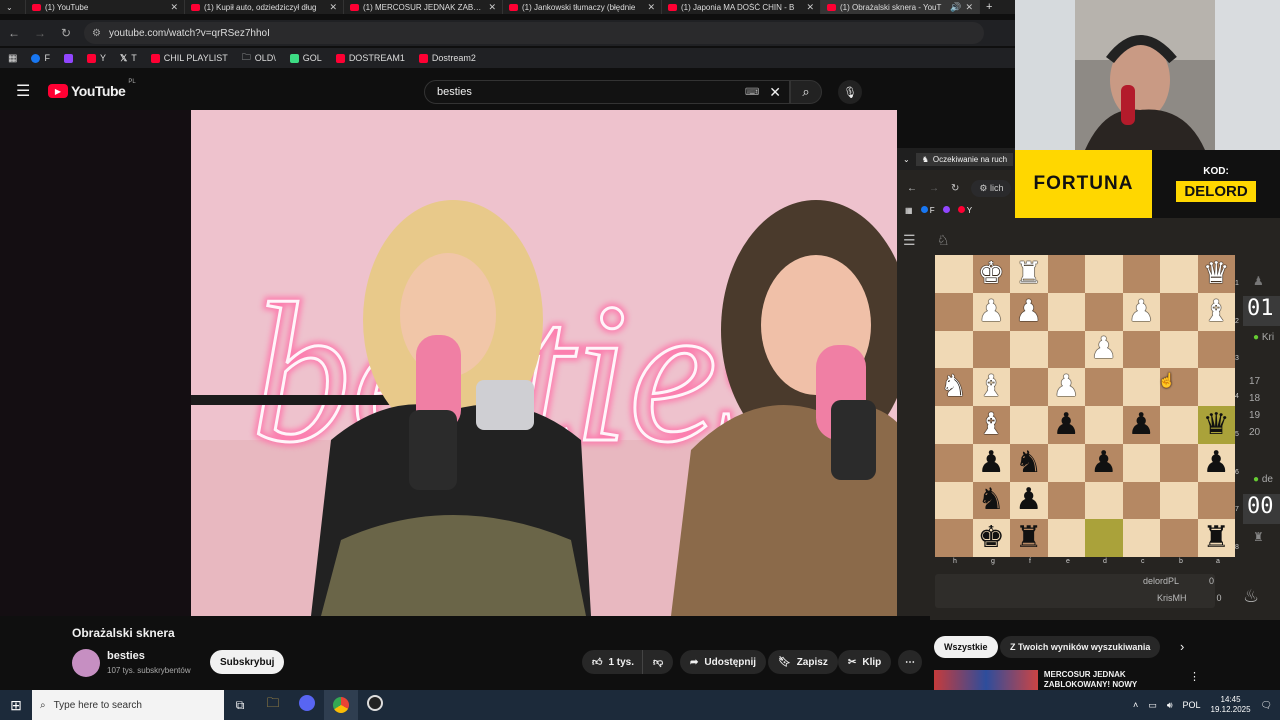 The height and width of the screenshot is (720, 1280). What do you see at coordinates (1080, 647) in the screenshot?
I see `chip-from-your-search: Z Twoich wyników wyszukiwania` at bounding box center [1080, 647].